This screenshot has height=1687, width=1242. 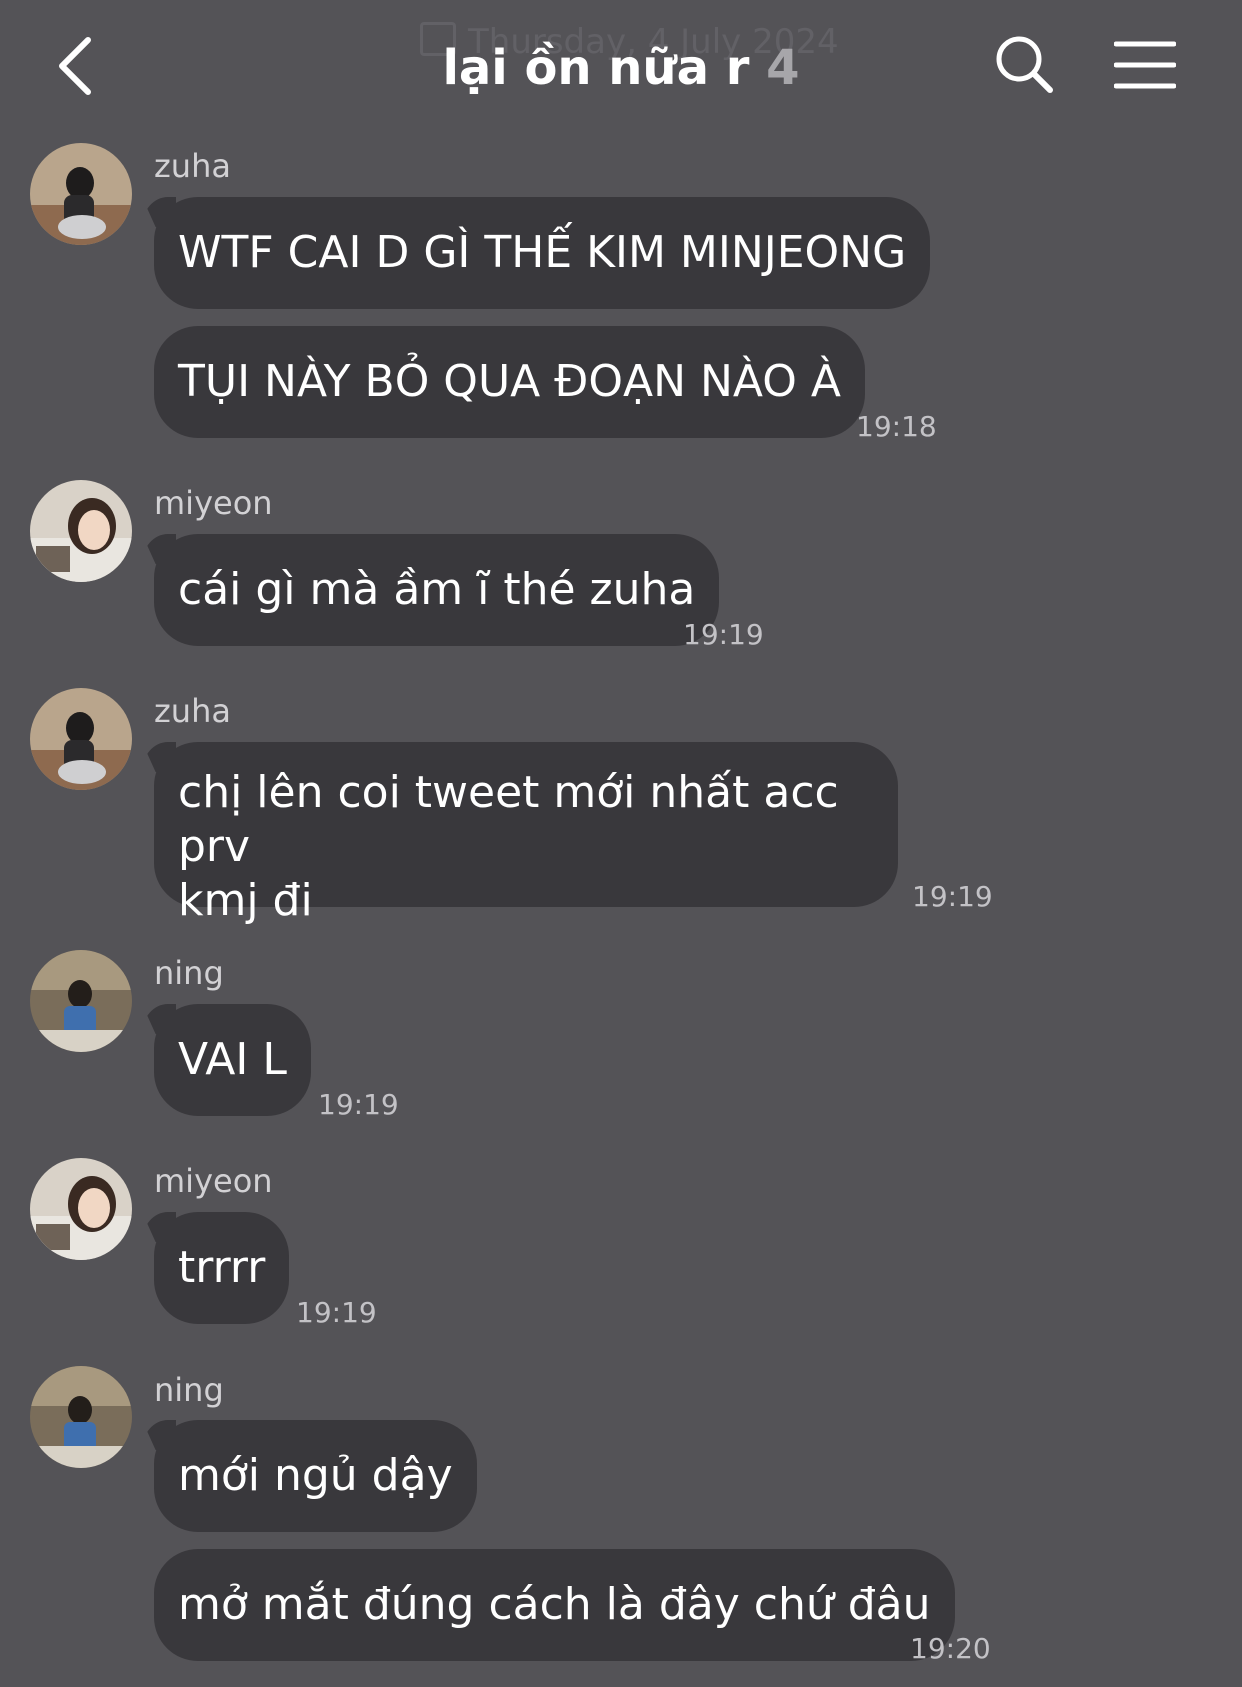 I want to click on search-icon, so click(x=1024, y=64).